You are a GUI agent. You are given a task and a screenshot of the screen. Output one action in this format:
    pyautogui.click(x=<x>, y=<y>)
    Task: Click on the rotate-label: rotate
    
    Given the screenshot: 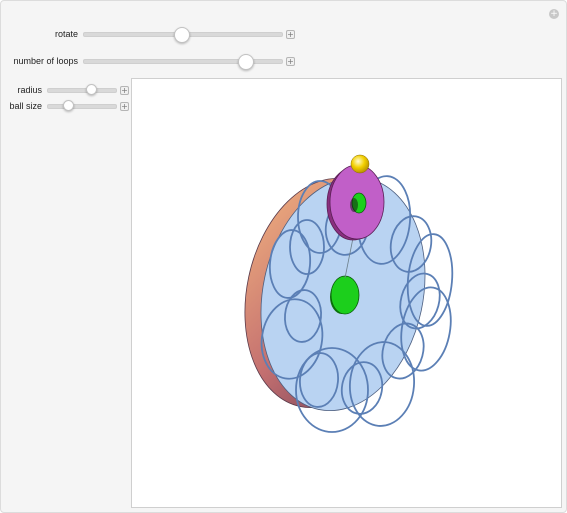 What is the action you would take?
    pyautogui.click(x=66, y=34)
    